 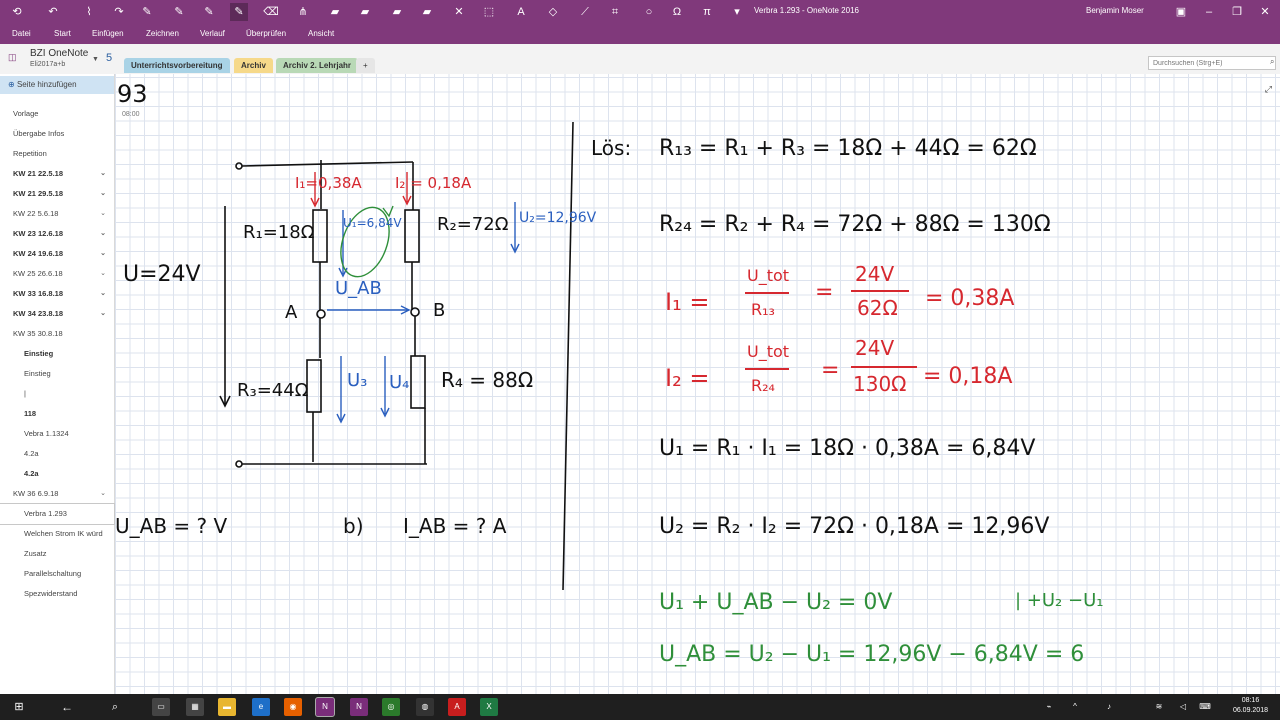 What do you see at coordinates (399, 382) in the screenshot?
I see `ink-u4: U₄` at bounding box center [399, 382].